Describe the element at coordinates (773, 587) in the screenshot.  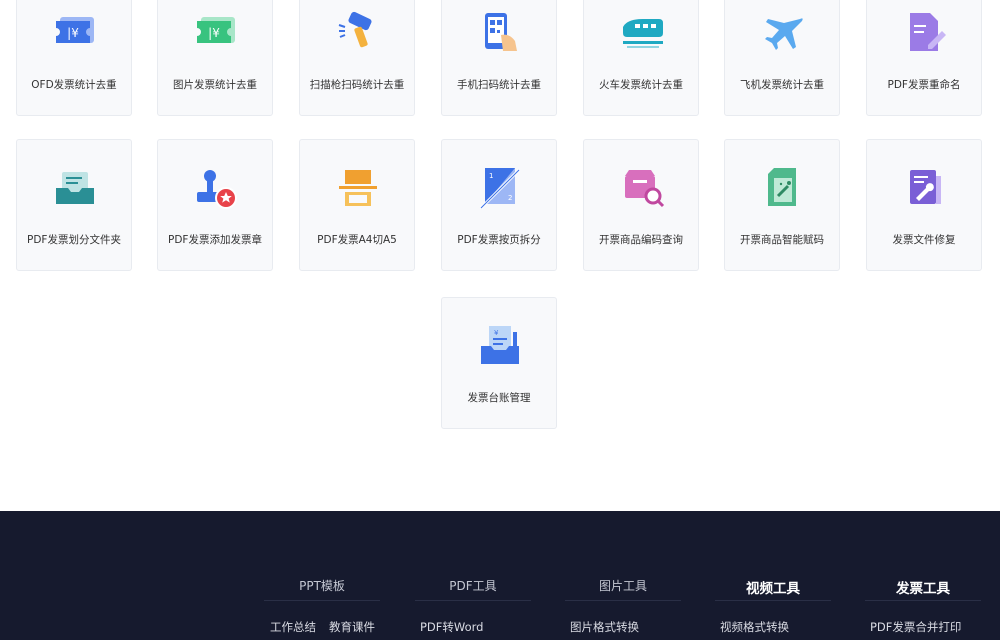
I see `footer-heading-video-tools: 视频工具` at that location.